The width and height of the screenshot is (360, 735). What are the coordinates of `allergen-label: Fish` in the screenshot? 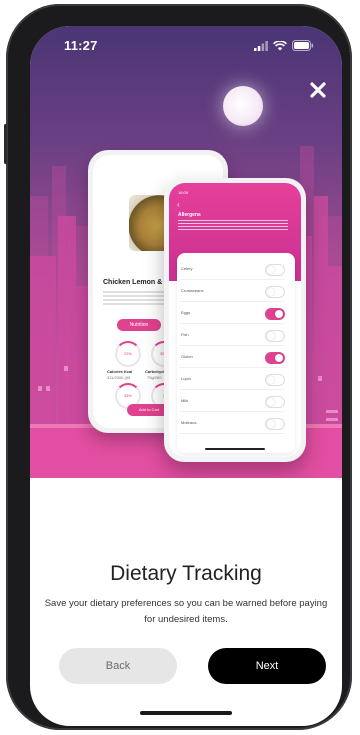 It's located at (185, 334).